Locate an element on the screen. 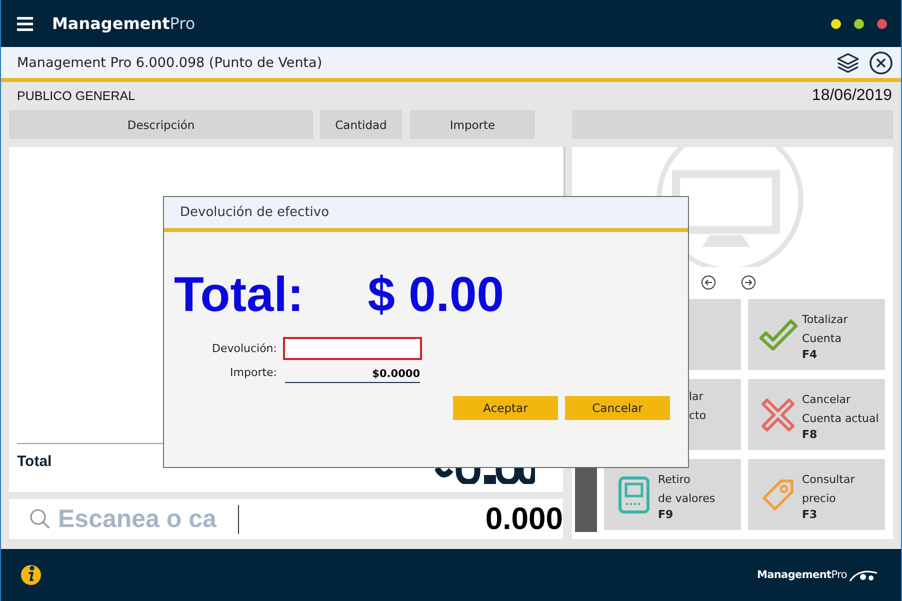 This screenshot has height=601, width=902. previous-icon is located at coordinates (708, 282).